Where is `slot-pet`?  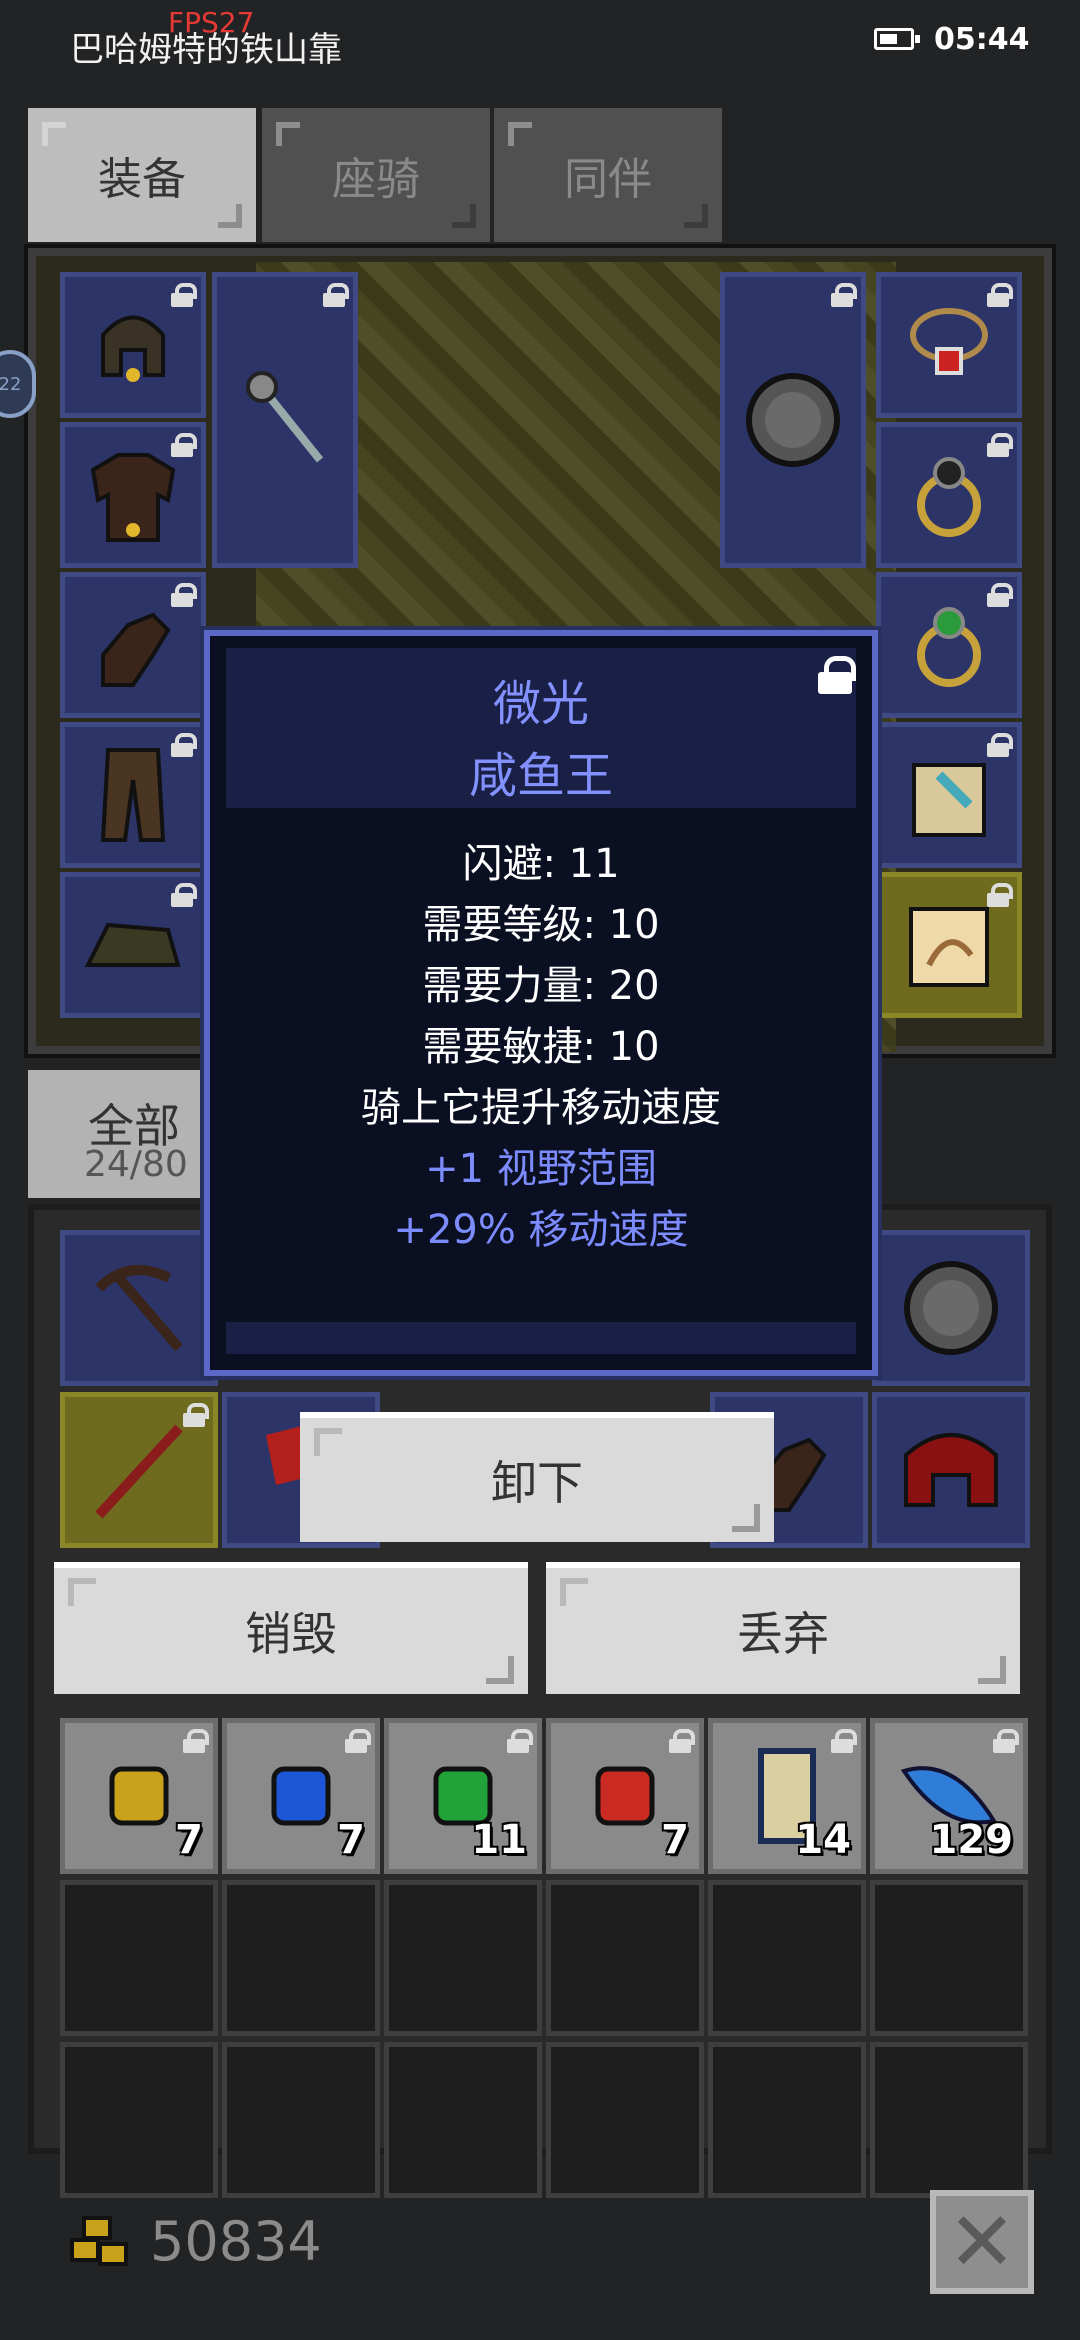 slot-pet is located at coordinates (949, 945).